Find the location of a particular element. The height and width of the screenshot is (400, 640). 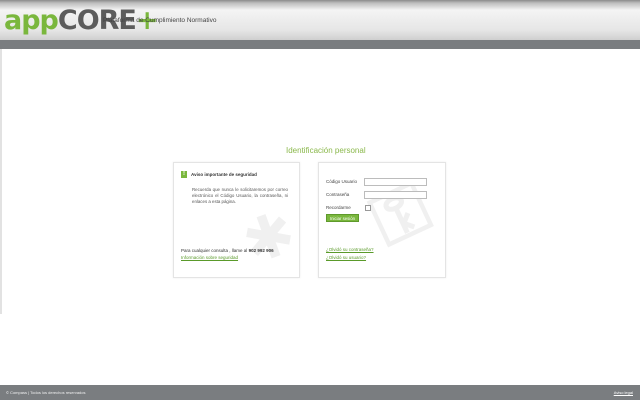

logo-app-text: app is located at coordinates (31, 20).